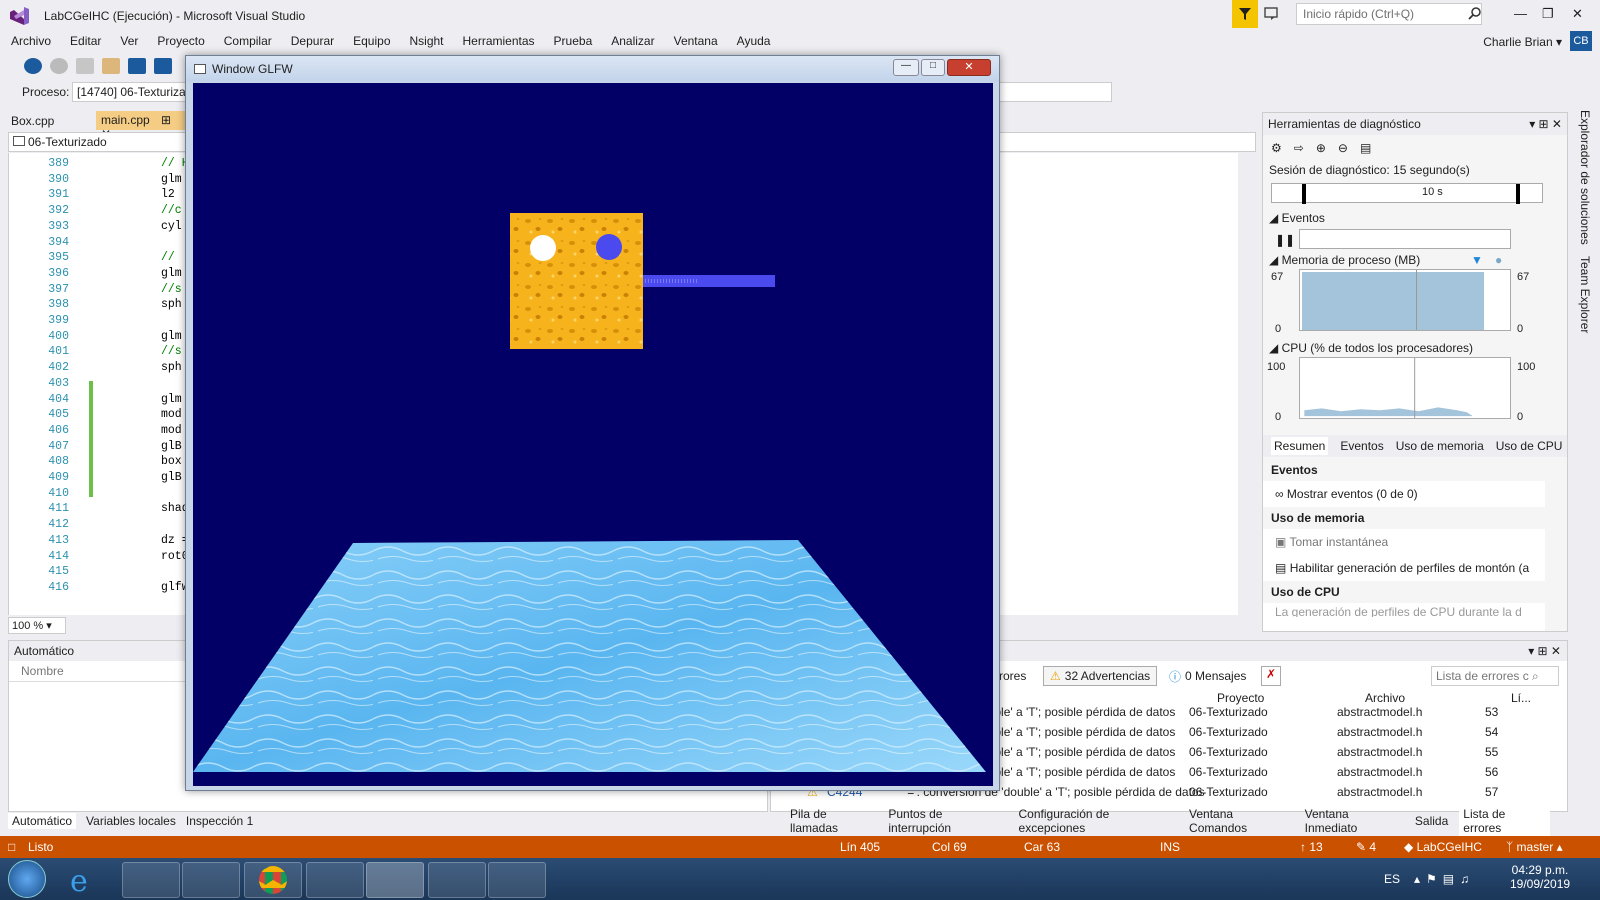 This screenshot has width=1600, height=900. Describe the element at coordinates (1405, 388) in the screenshot. I see `cpu-chart` at that location.